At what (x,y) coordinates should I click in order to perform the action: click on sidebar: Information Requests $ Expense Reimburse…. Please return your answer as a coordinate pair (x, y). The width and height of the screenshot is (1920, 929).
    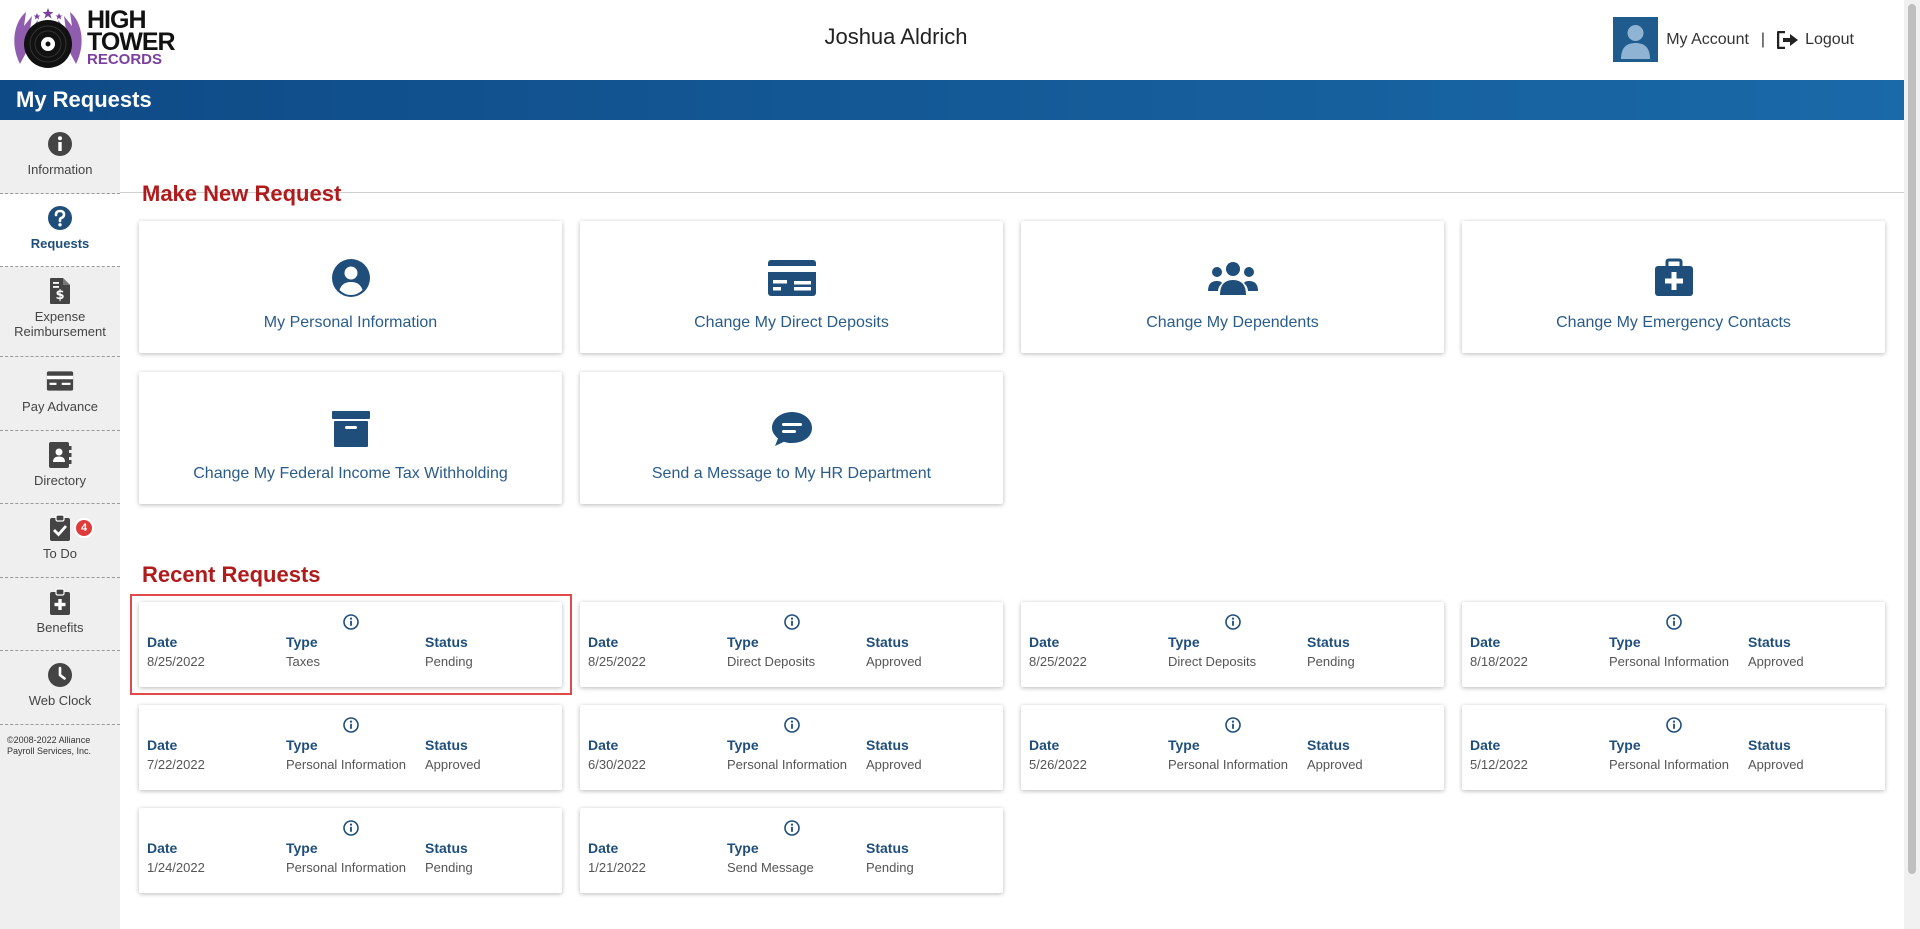
    Looking at the image, I should click on (60, 524).